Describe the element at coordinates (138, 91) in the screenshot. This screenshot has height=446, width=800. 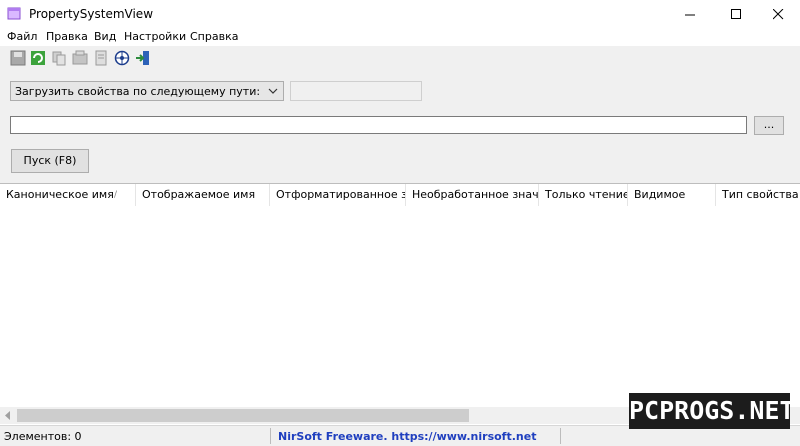
I see `load-mode-value: Загрузить свойства по следующему пути:` at that location.